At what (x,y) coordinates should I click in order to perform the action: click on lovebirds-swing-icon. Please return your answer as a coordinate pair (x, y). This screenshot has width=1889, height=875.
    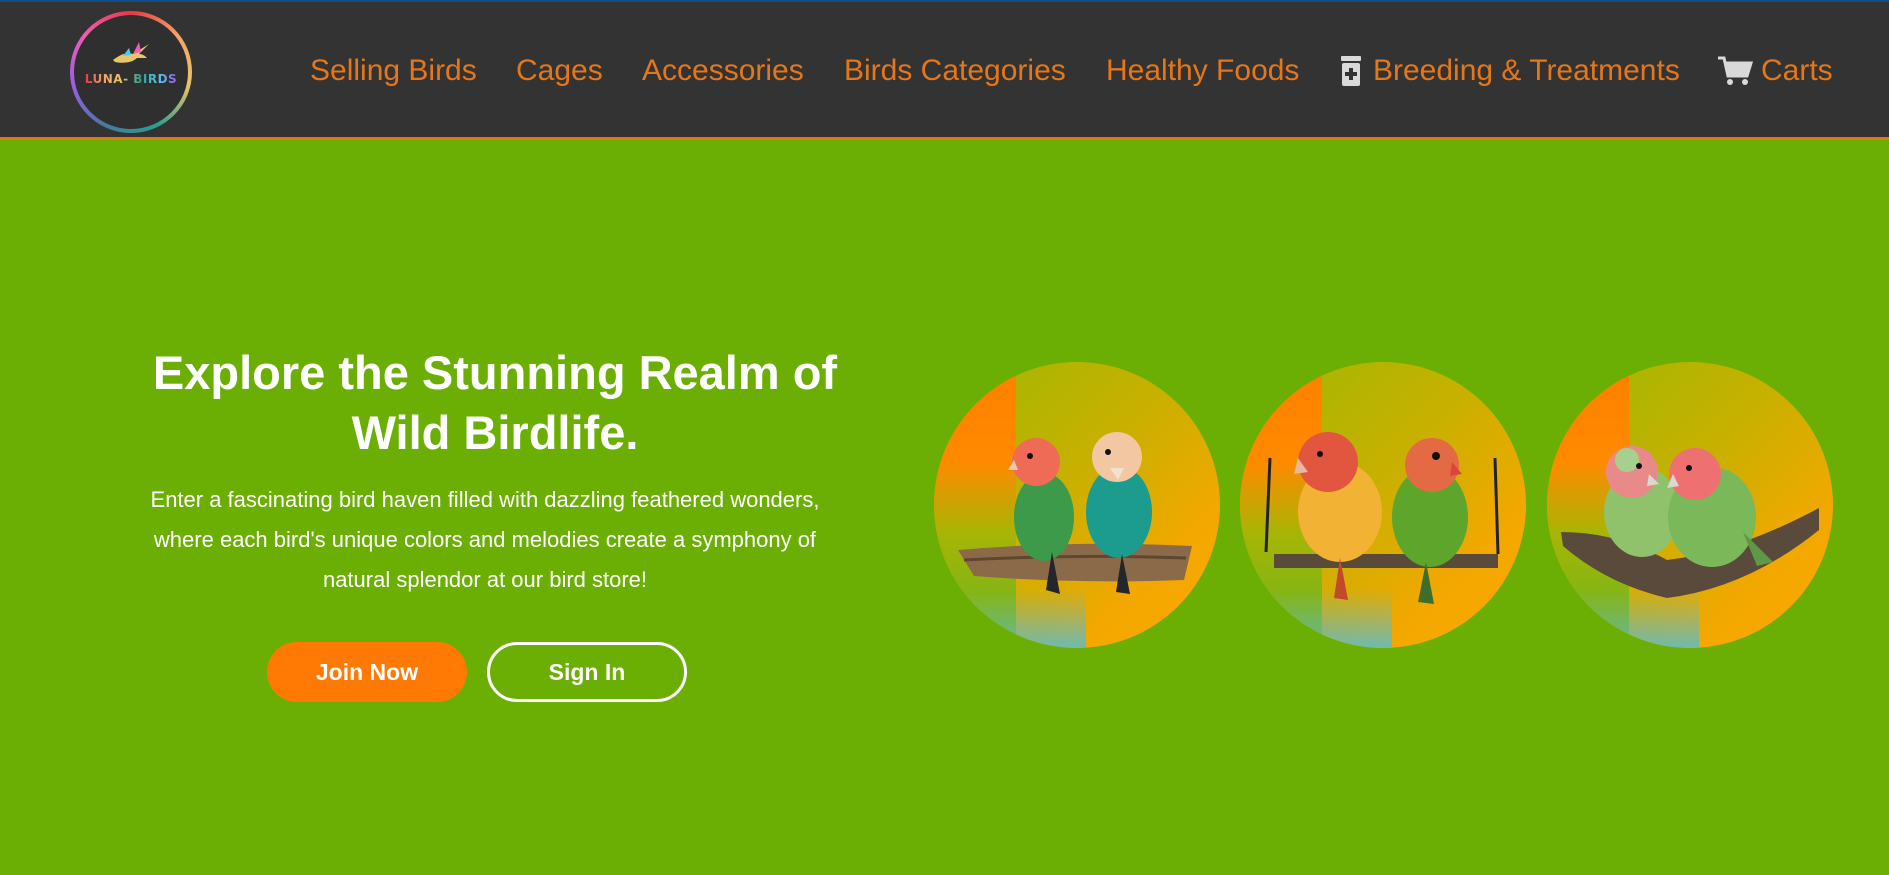
    Looking at the image, I should click on (1382, 518).